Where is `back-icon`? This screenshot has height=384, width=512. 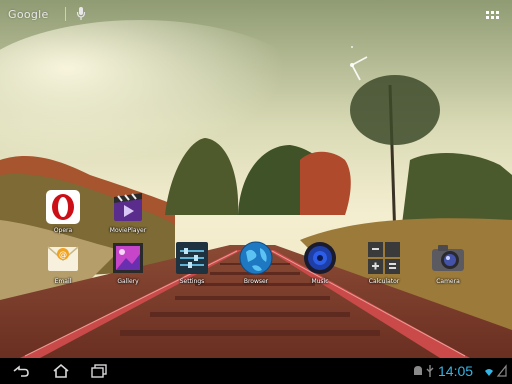 back-icon is located at coordinates (21, 371).